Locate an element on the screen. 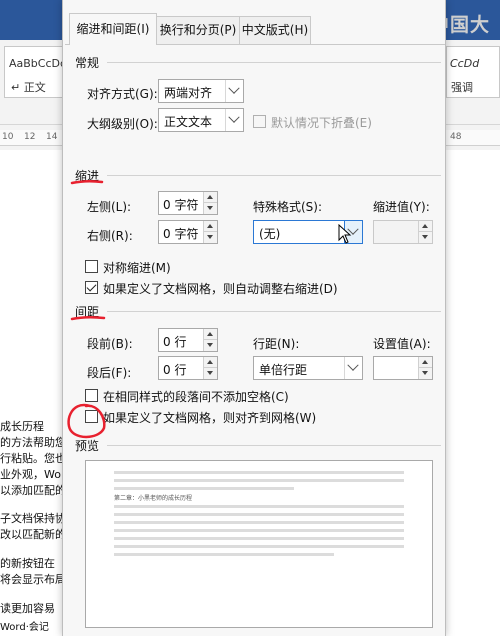 This screenshot has height=636, width=500. indent-by-spinner is located at coordinates (403, 232).